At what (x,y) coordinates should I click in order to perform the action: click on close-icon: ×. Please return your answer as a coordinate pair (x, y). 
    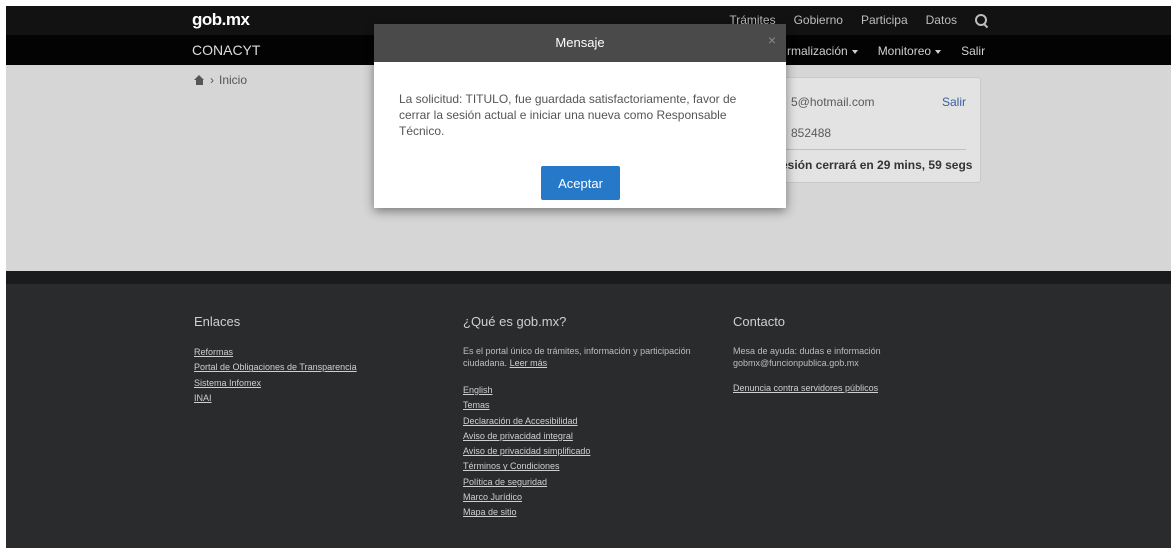
    Looking at the image, I should click on (772, 40).